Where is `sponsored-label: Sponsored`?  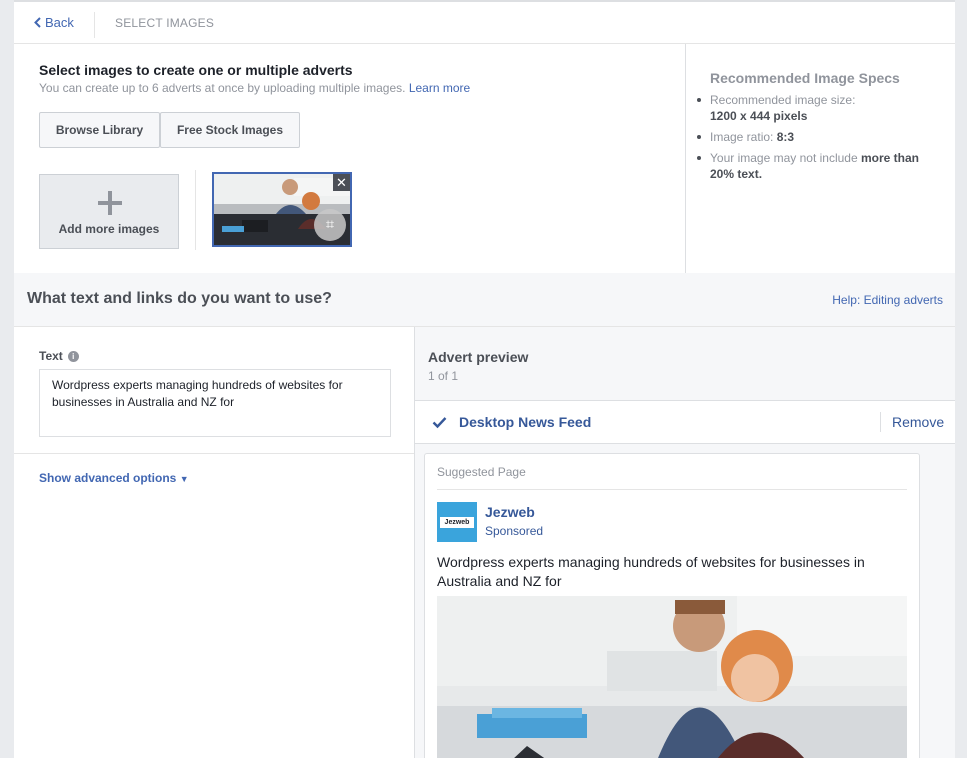 sponsored-label: Sponsored is located at coordinates (514, 531).